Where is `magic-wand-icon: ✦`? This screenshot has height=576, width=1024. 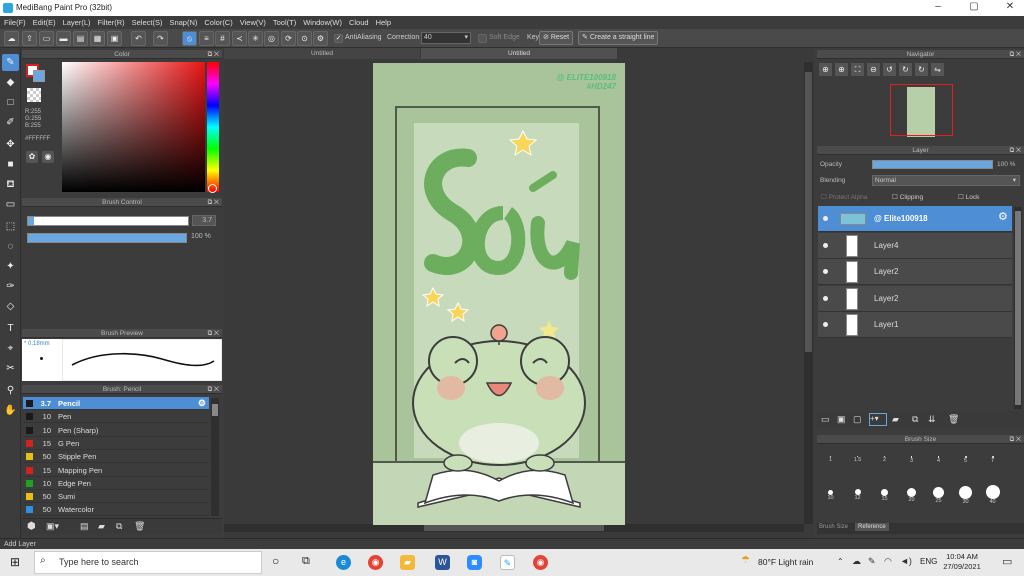
magic-wand-icon: ✦ is located at coordinates (10, 266).